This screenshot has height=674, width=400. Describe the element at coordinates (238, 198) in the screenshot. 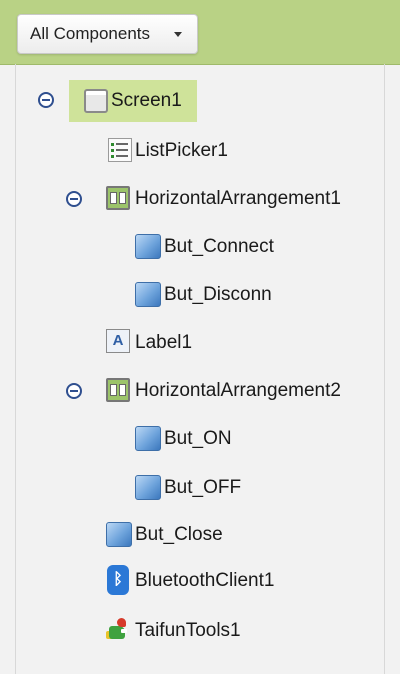

I see `tree-node-label: HorizontalArrangement1` at that location.